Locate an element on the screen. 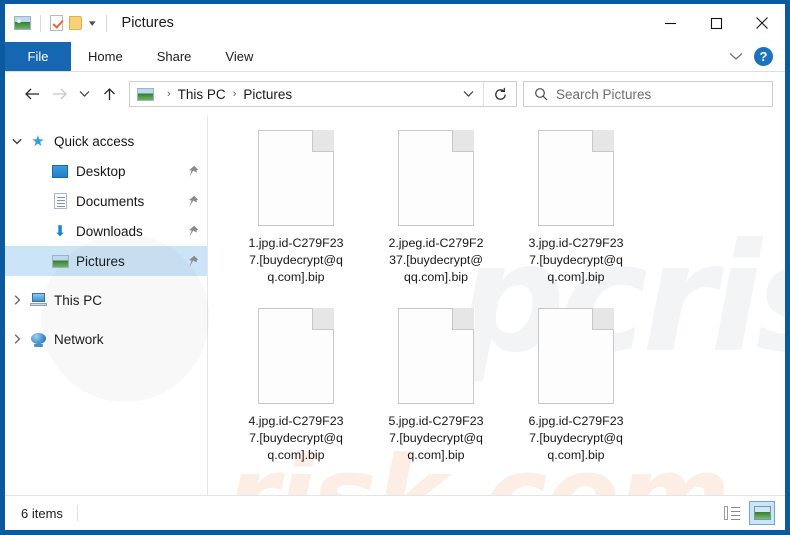 The width and height of the screenshot is (790, 535). desktop-icon is located at coordinates (60, 171).